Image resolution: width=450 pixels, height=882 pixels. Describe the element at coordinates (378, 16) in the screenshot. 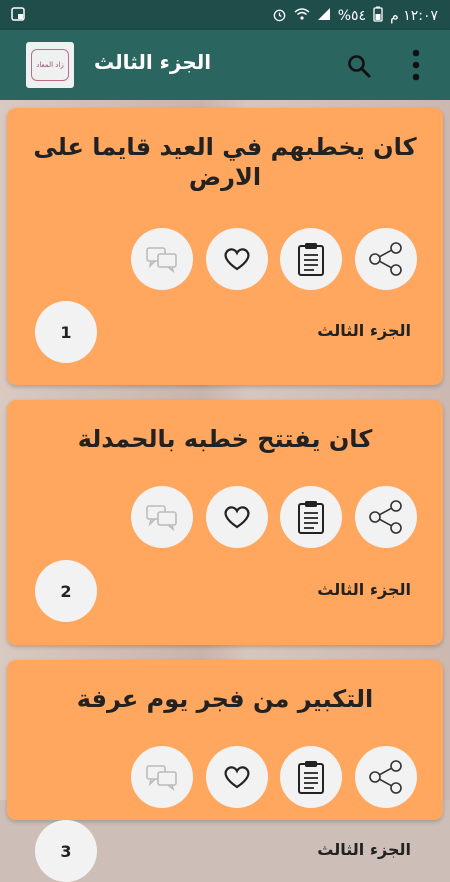

I see `battery-icon` at that location.